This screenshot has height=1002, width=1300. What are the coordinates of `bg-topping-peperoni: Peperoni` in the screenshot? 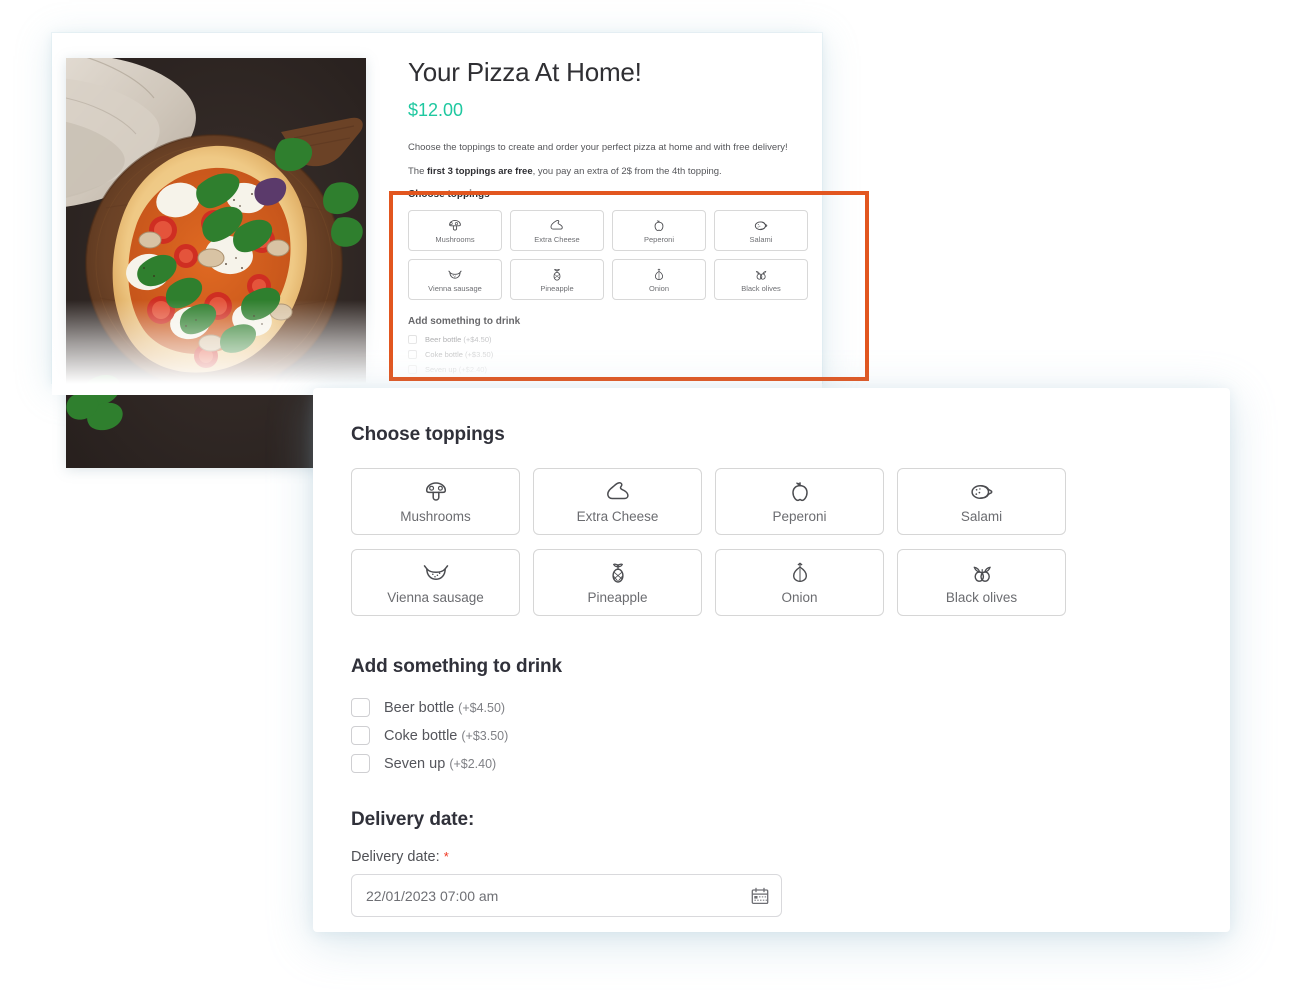 It's located at (659, 231).